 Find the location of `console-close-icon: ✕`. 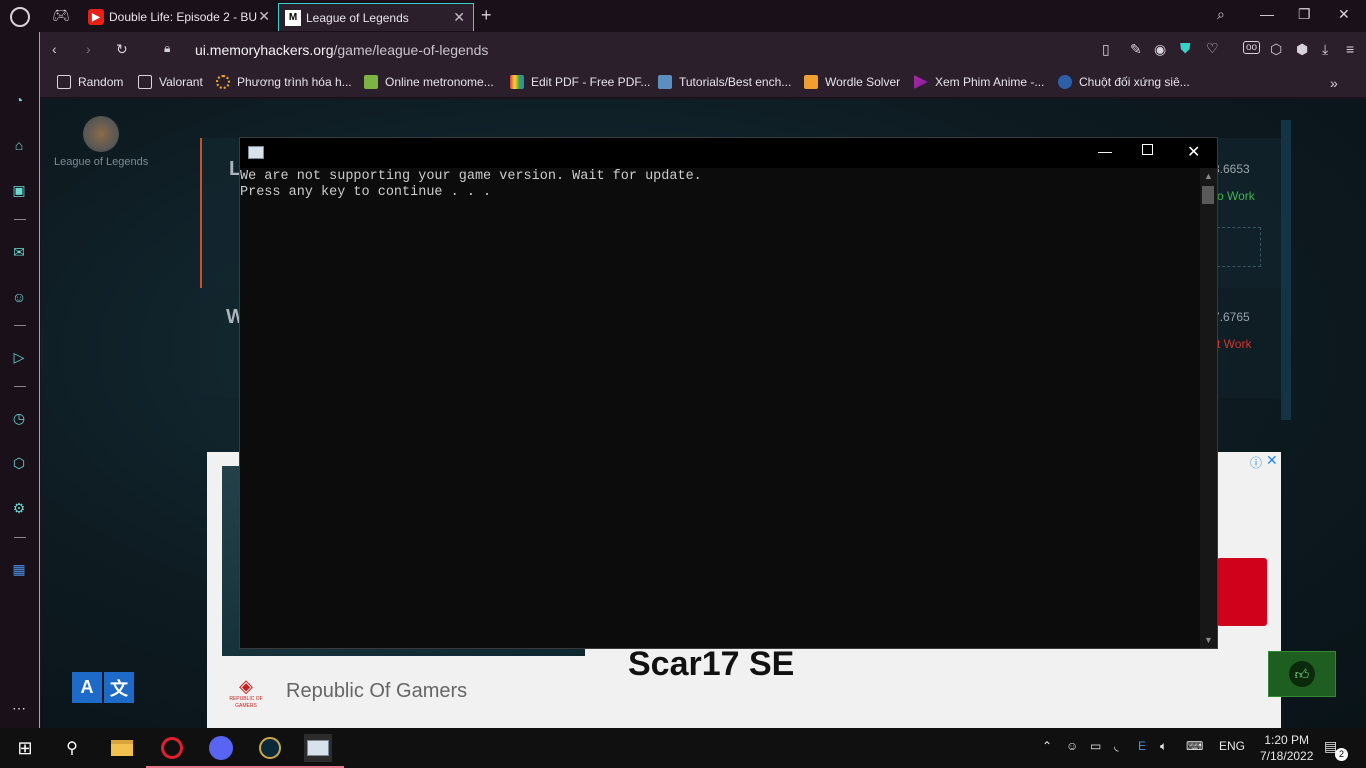

console-close-icon: ✕ is located at coordinates (1193, 152).